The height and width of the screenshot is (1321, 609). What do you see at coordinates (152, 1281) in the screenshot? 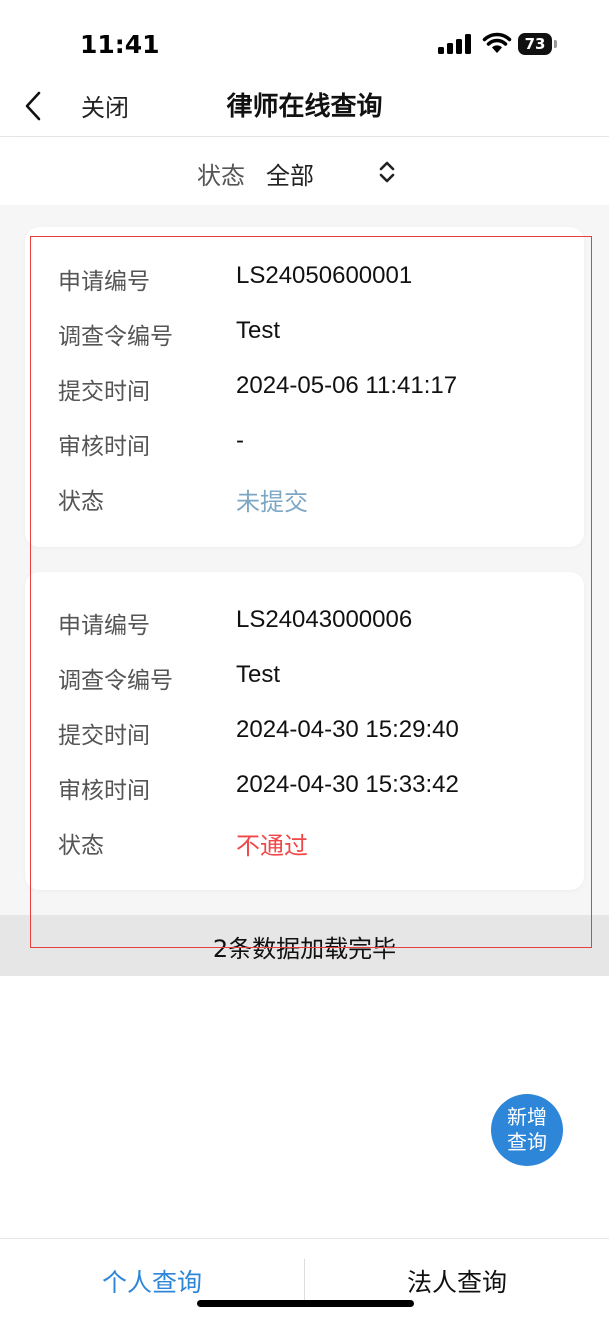
I see `tab-personal-query: 个人查询` at bounding box center [152, 1281].